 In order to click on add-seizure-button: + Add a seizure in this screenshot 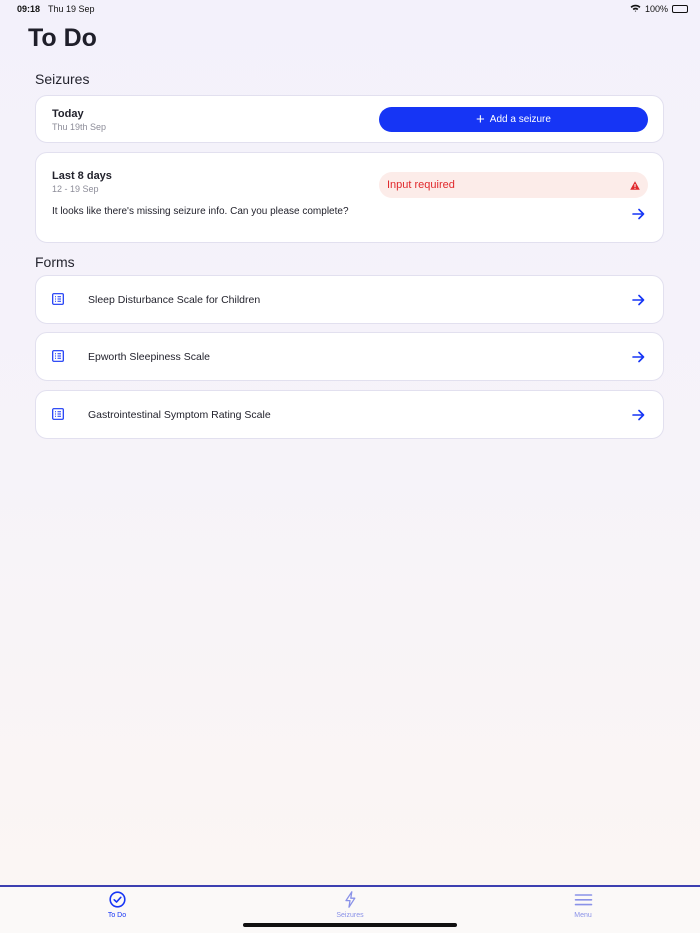, I will do `click(513, 119)`.